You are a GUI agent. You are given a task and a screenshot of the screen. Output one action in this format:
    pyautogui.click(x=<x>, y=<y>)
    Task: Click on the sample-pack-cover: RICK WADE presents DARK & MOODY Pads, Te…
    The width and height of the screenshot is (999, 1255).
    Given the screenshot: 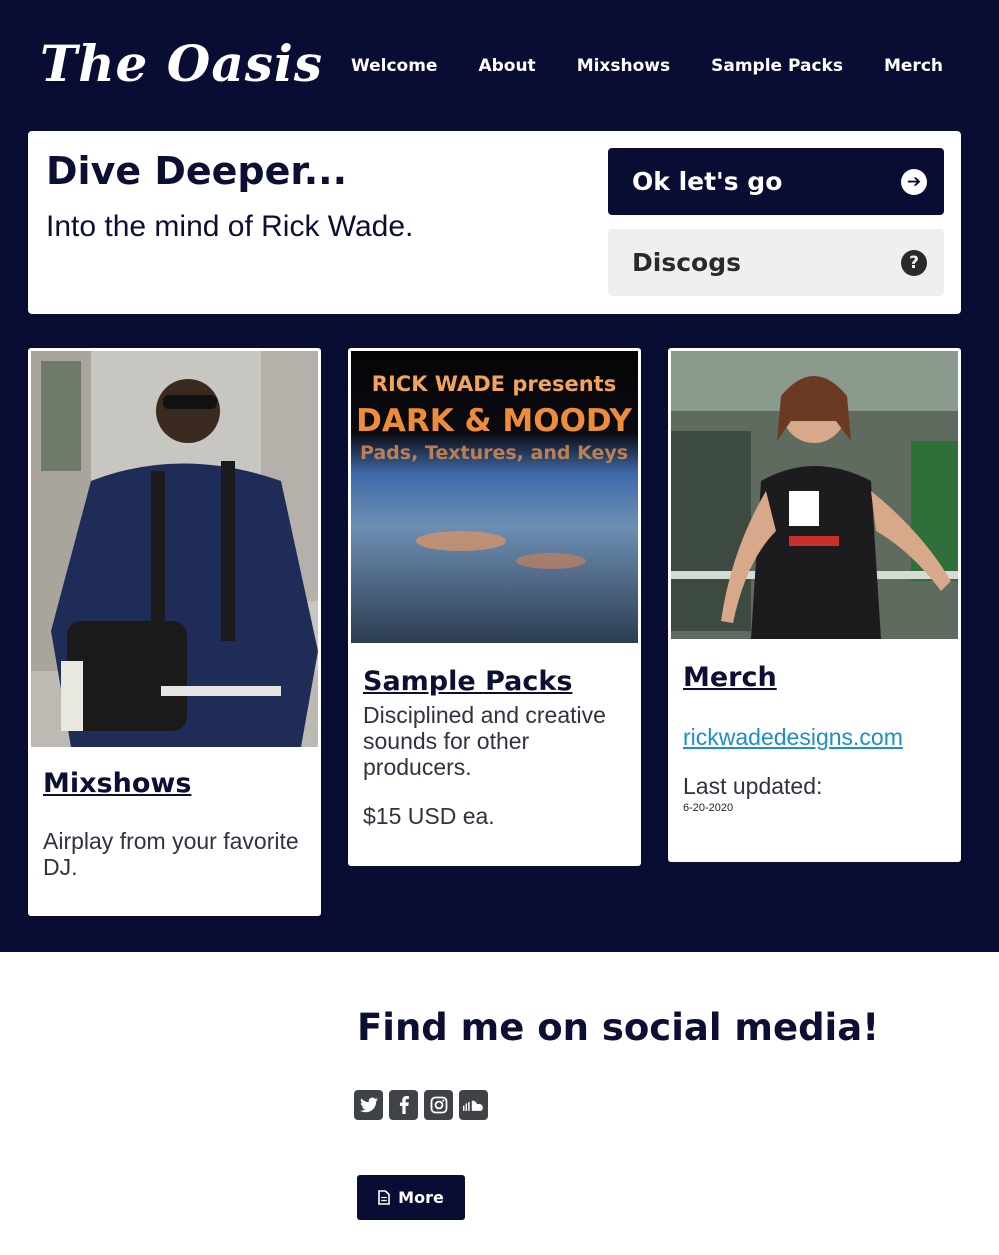 What is the action you would take?
    pyautogui.click(x=494, y=497)
    